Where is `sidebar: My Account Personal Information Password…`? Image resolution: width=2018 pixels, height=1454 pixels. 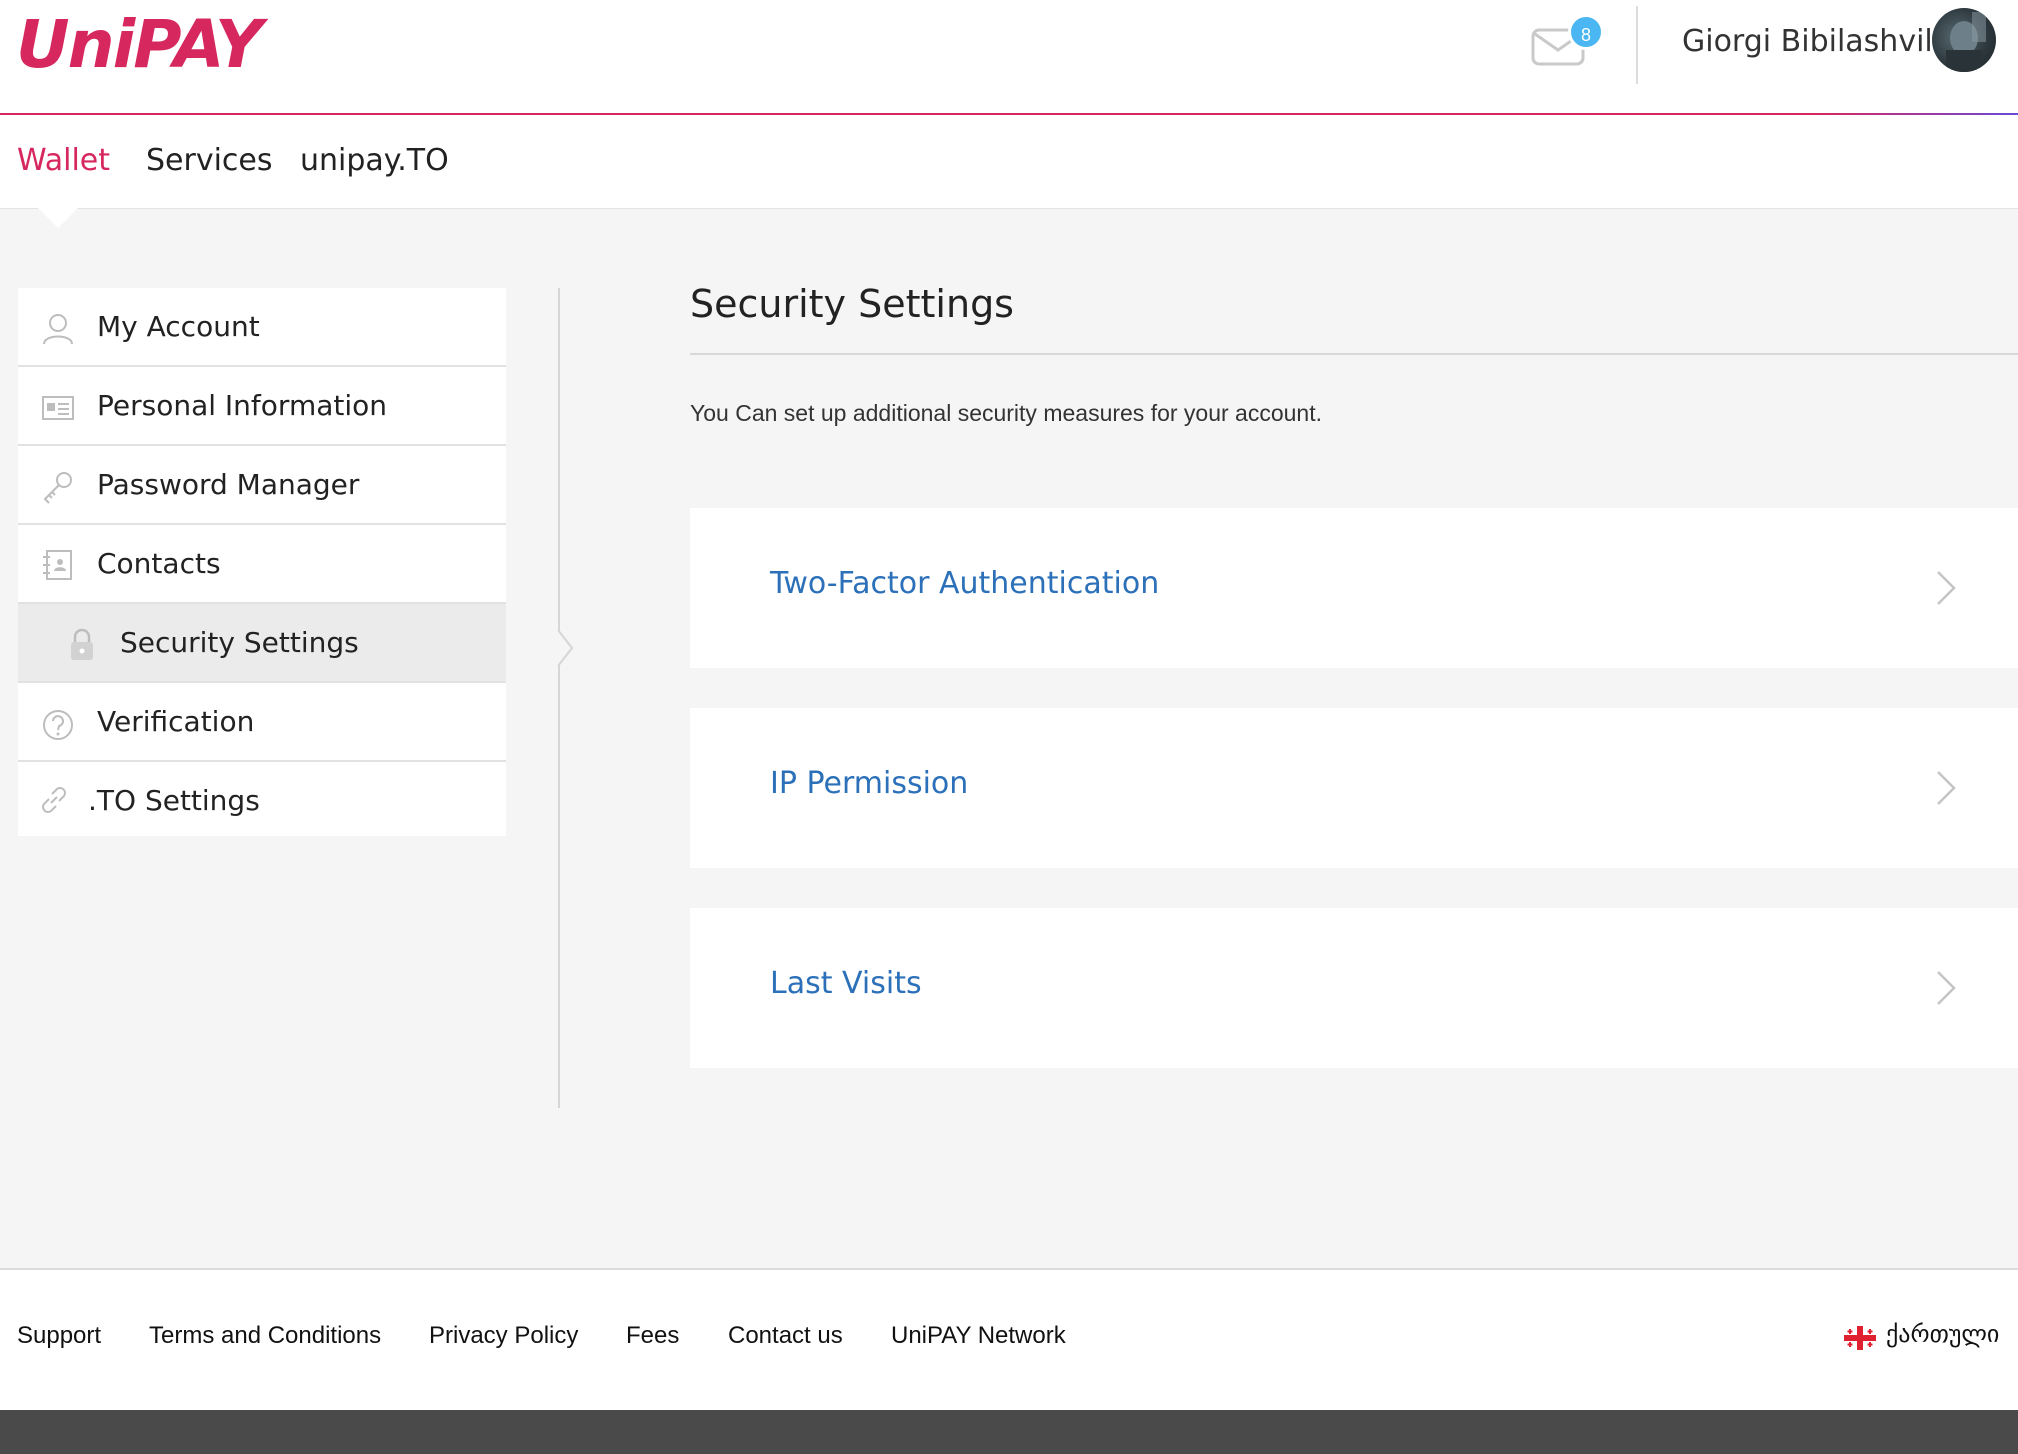 sidebar: My Account Personal Information Password… is located at coordinates (262, 562).